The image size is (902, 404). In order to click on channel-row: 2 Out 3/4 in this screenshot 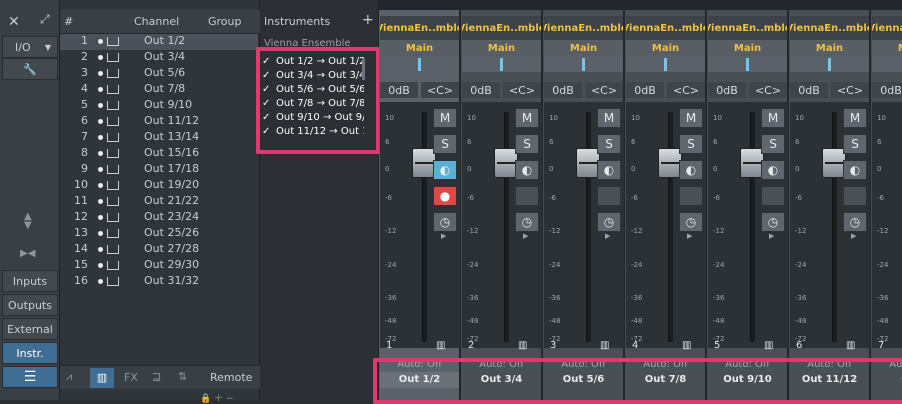, I will do `click(159, 58)`.